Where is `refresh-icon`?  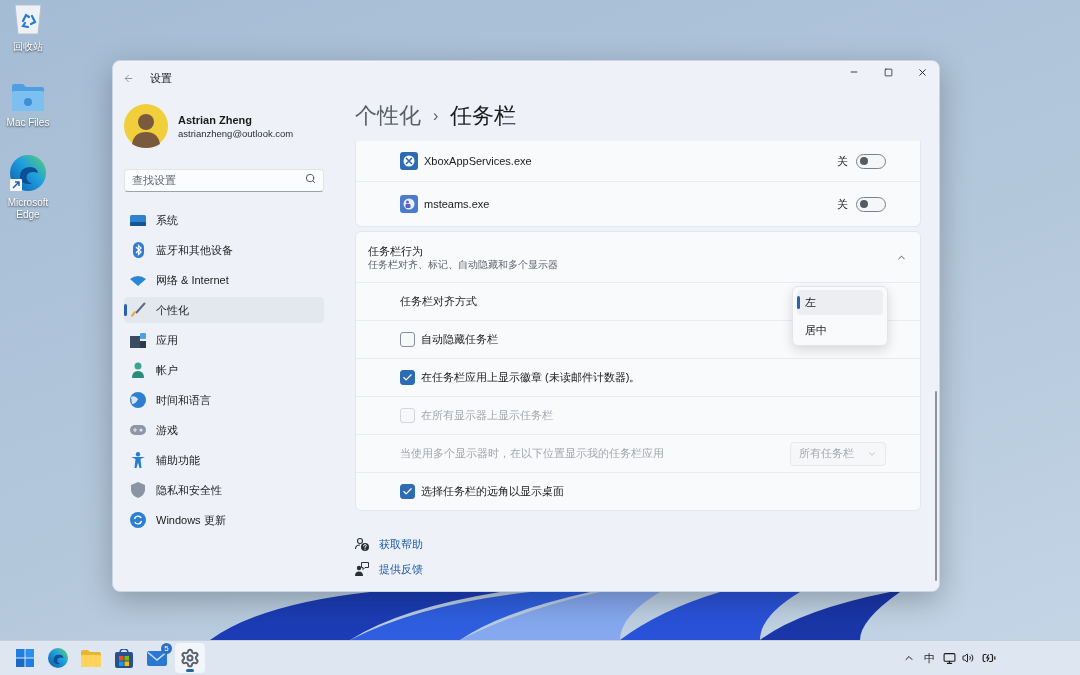 refresh-icon is located at coordinates (138, 520).